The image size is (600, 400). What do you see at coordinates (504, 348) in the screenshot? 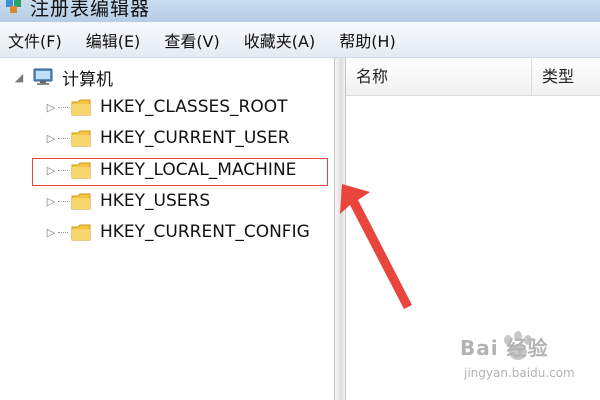
I see `watermark-text: Bai 经验` at bounding box center [504, 348].